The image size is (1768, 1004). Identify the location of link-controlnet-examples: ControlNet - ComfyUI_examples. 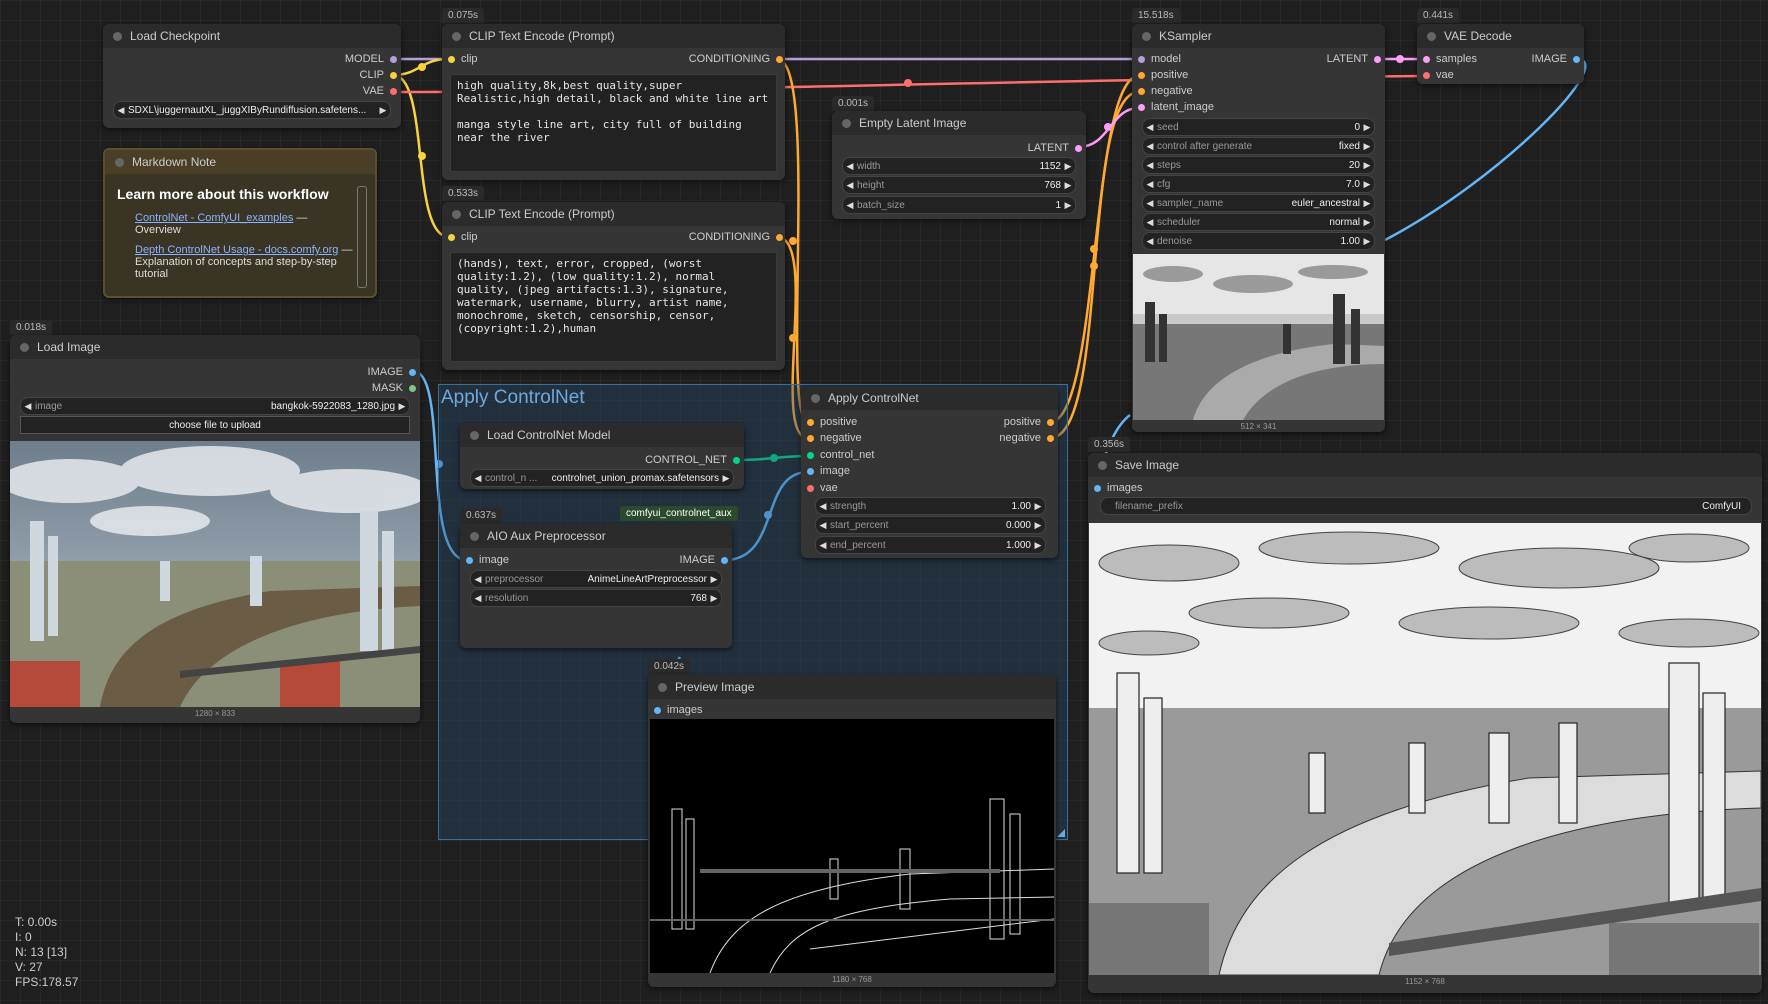
(214, 218).